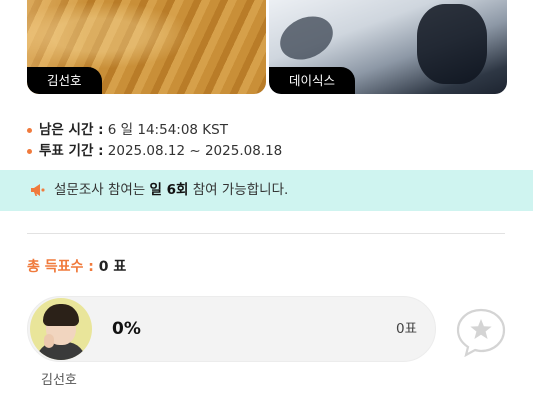 The width and height of the screenshot is (533, 400). I want to click on star-speech-bubble-icon, so click(481, 332).